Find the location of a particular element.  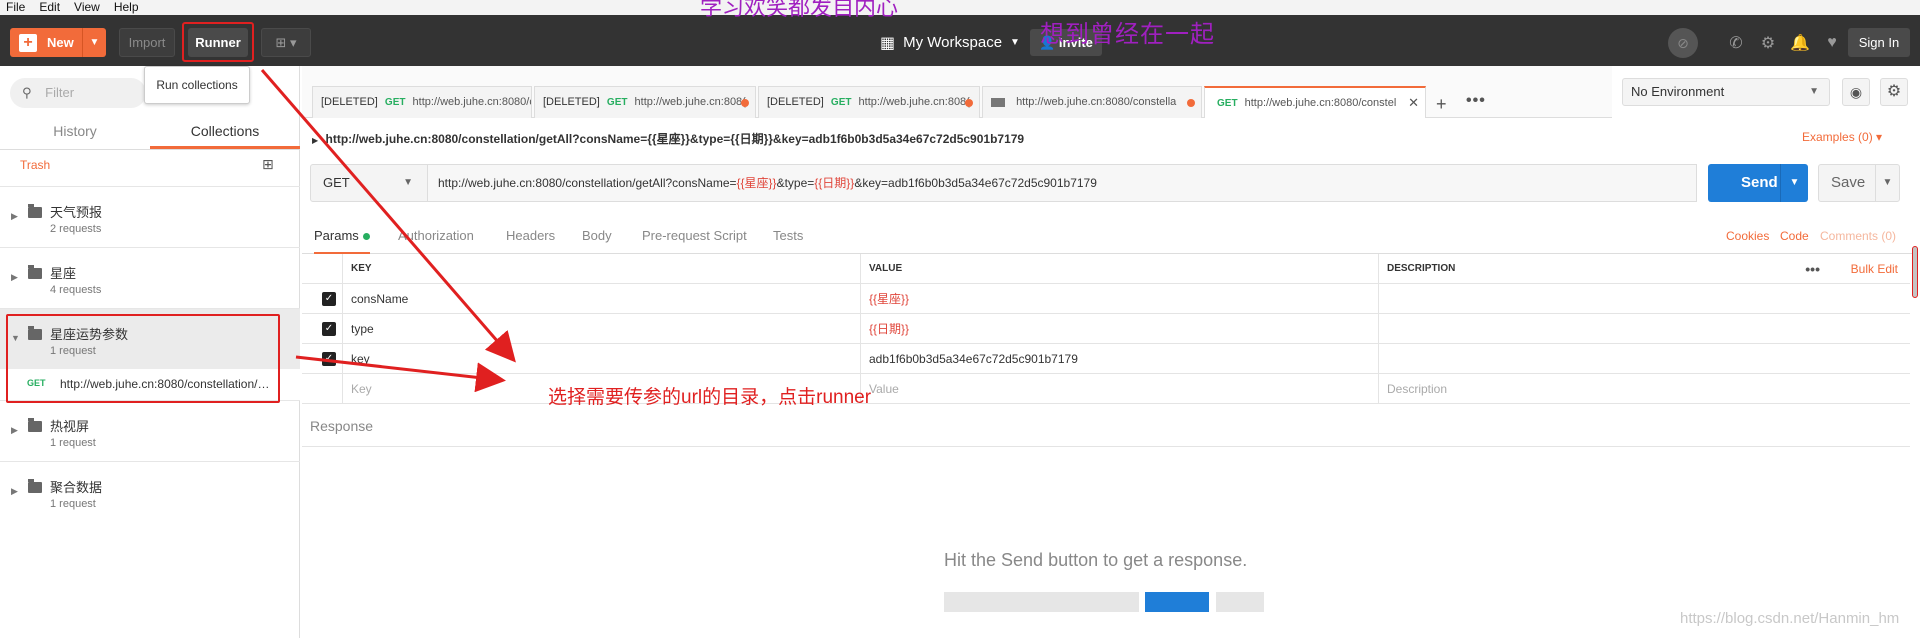

tab-params: Params is located at coordinates (342, 236).